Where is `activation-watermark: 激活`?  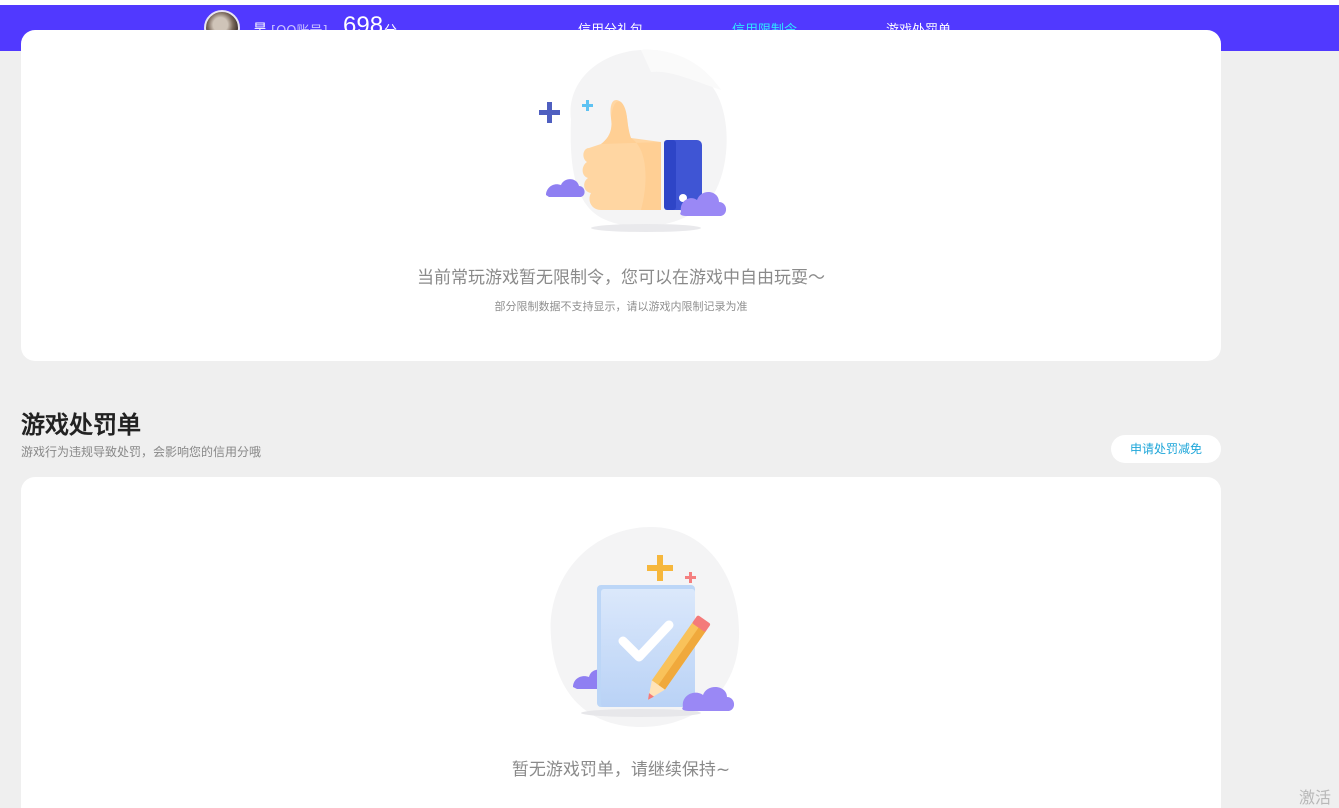
activation-watermark: 激活 is located at coordinates (1315, 797).